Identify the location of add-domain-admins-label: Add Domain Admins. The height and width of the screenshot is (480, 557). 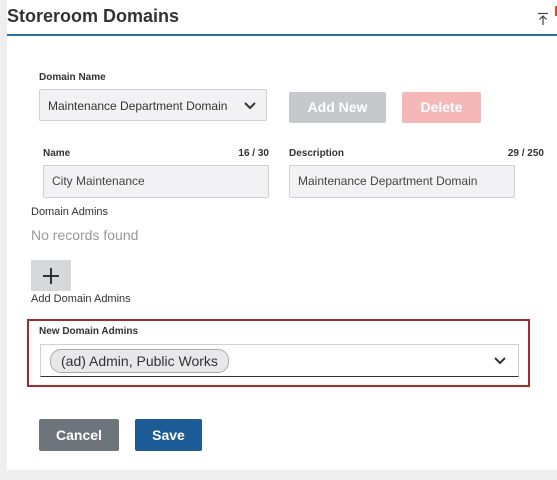
(81, 299).